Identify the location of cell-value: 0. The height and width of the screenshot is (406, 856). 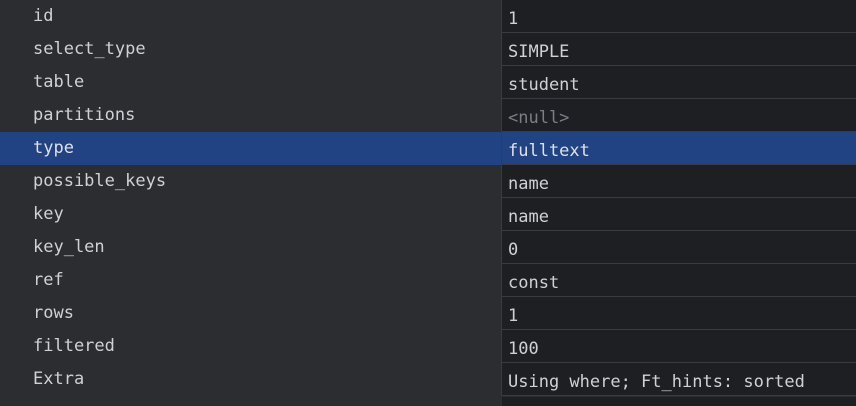
(679, 247).